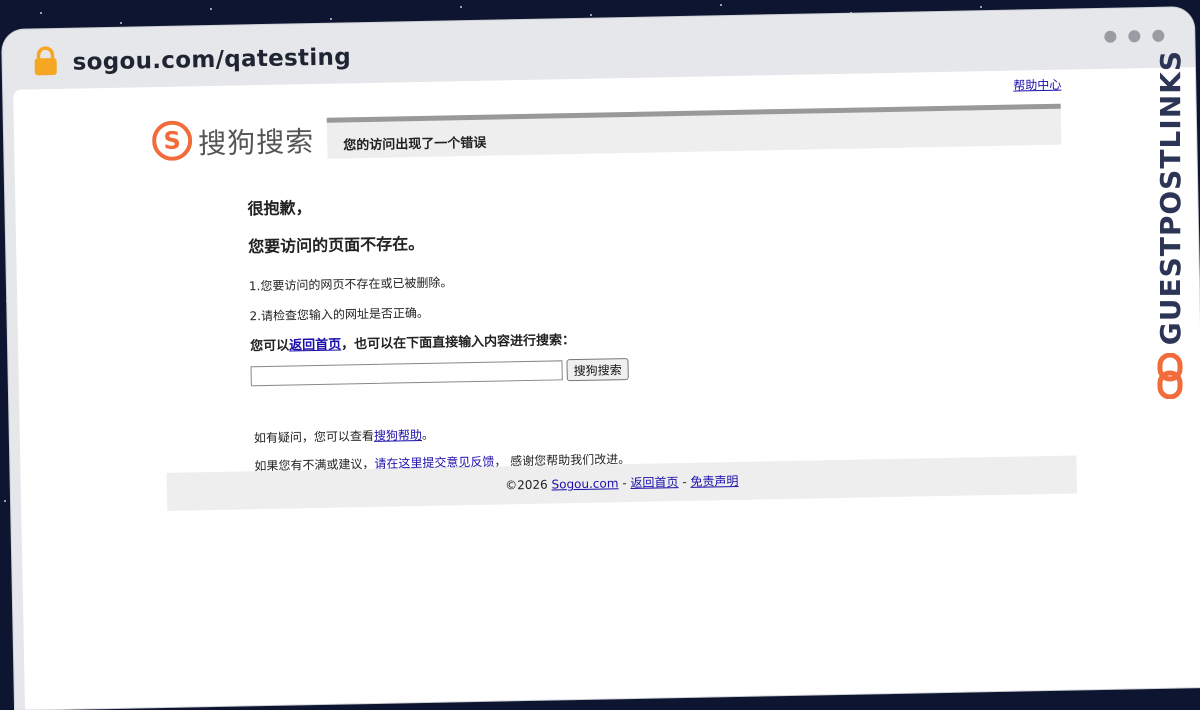  What do you see at coordinates (398, 435) in the screenshot?
I see `sogou-help-link: 搜狗帮助` at bounding box center [398, 435].